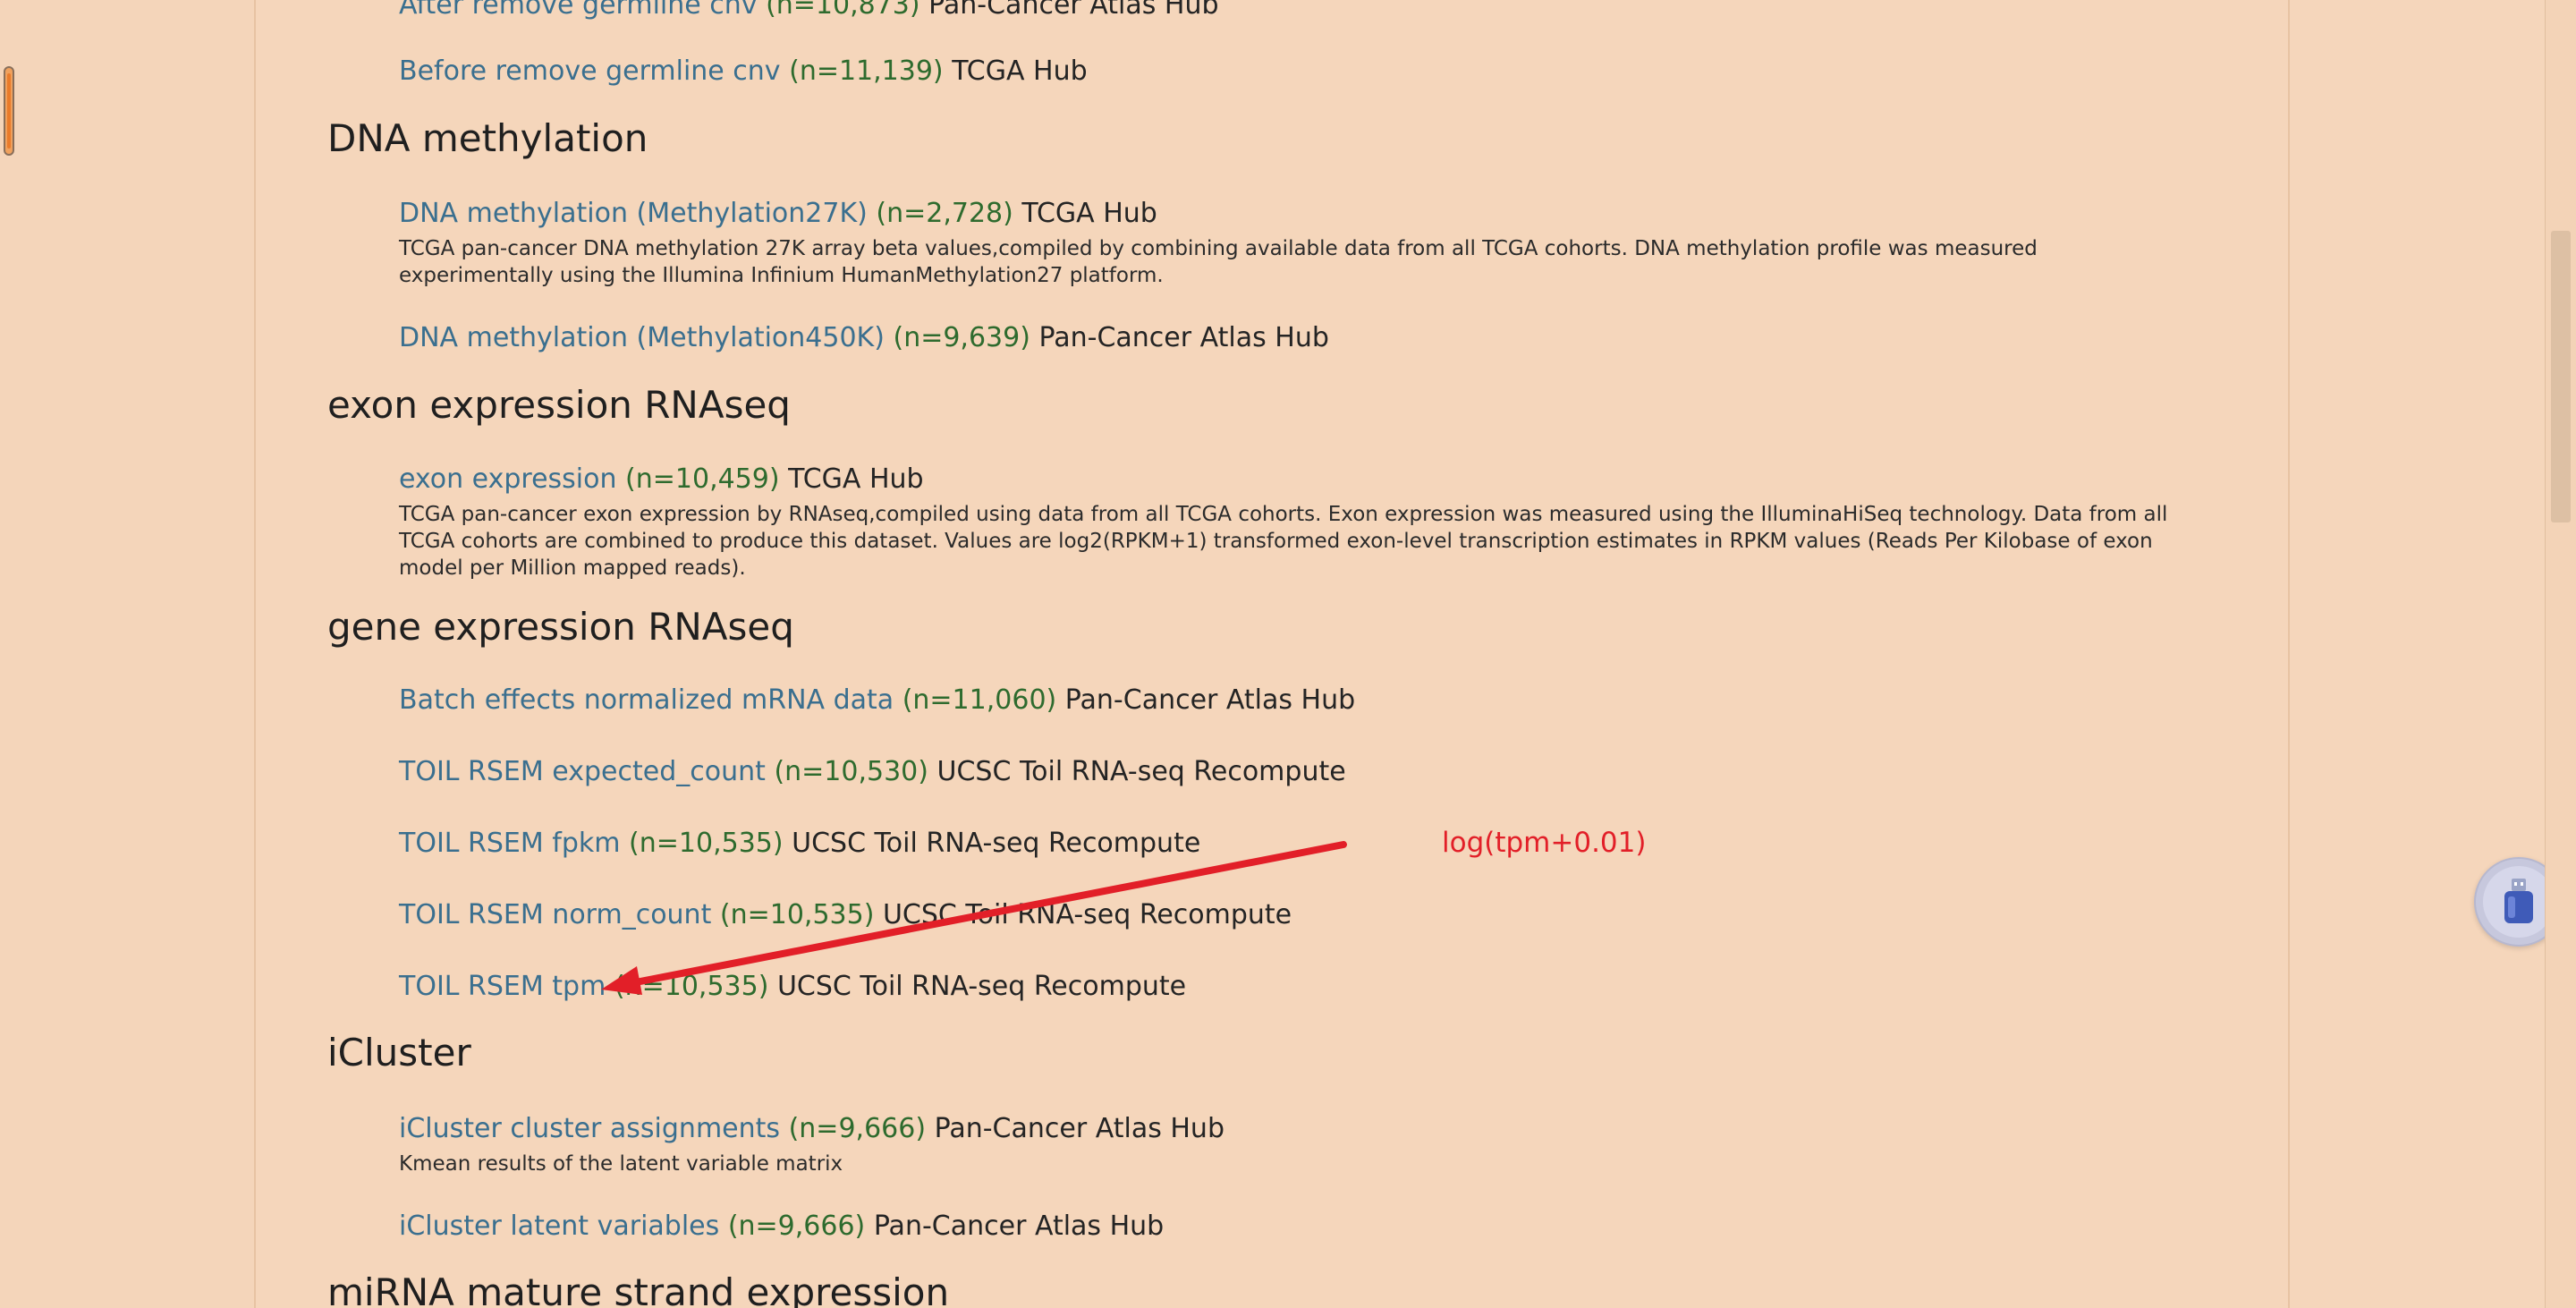 The height and width of the screenshot is (1308, 2576). Describe the element at coordinates (702, 479) in the screenshot. I see `sample-count: (n=10,459)` at that location.